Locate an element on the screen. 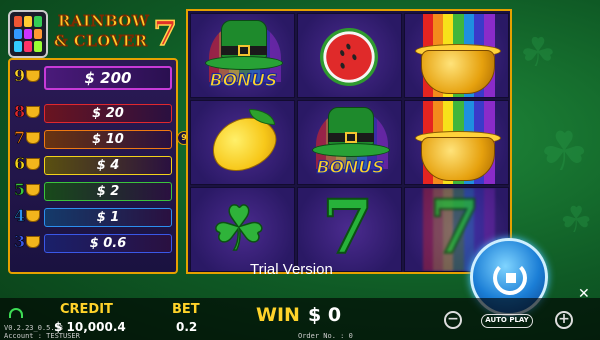 The height and width of the screenshot is (340, 600). paytable-prize: $ 2 is located at coordinates (108, 191).